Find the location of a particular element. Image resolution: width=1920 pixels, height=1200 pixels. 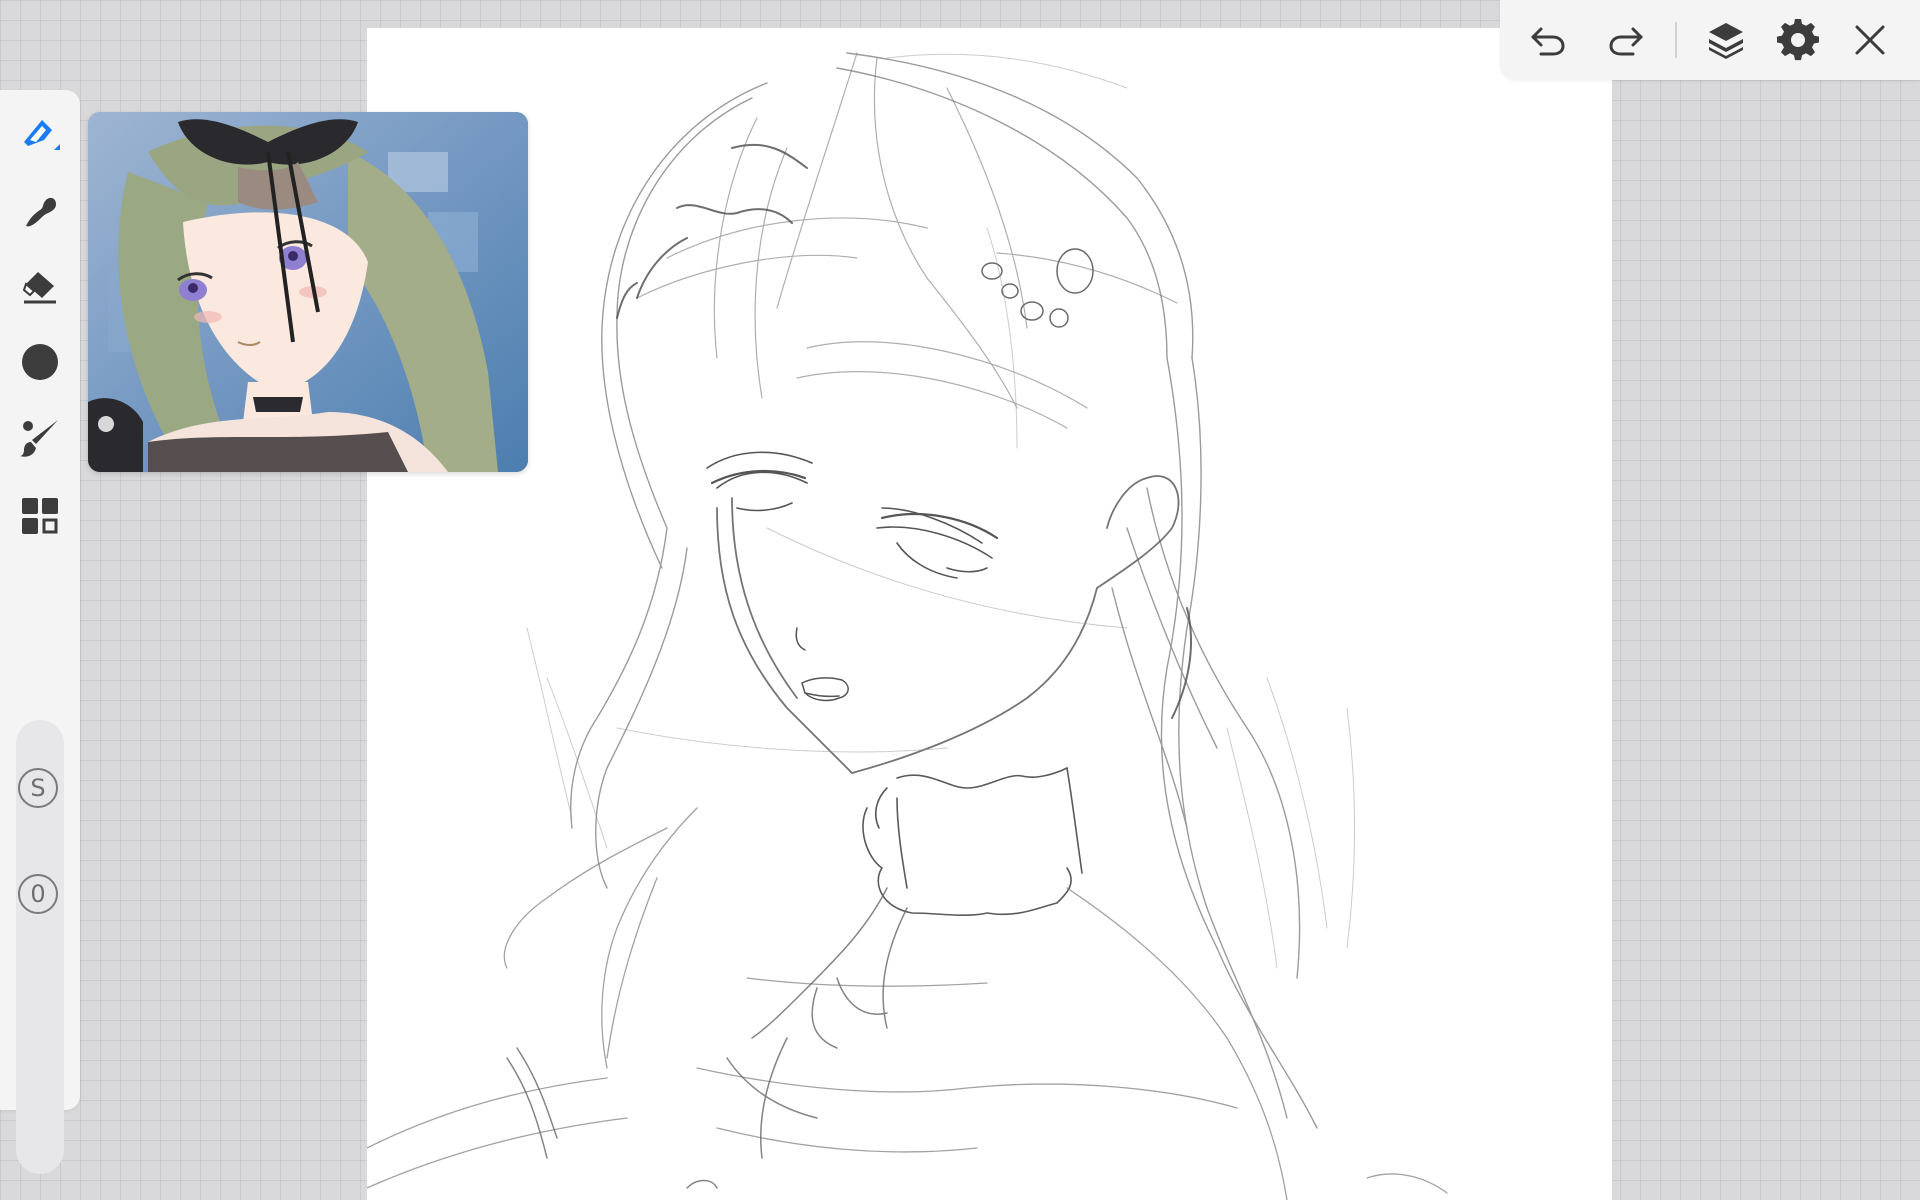

more-tools-button is located at coordinates (40, 516).